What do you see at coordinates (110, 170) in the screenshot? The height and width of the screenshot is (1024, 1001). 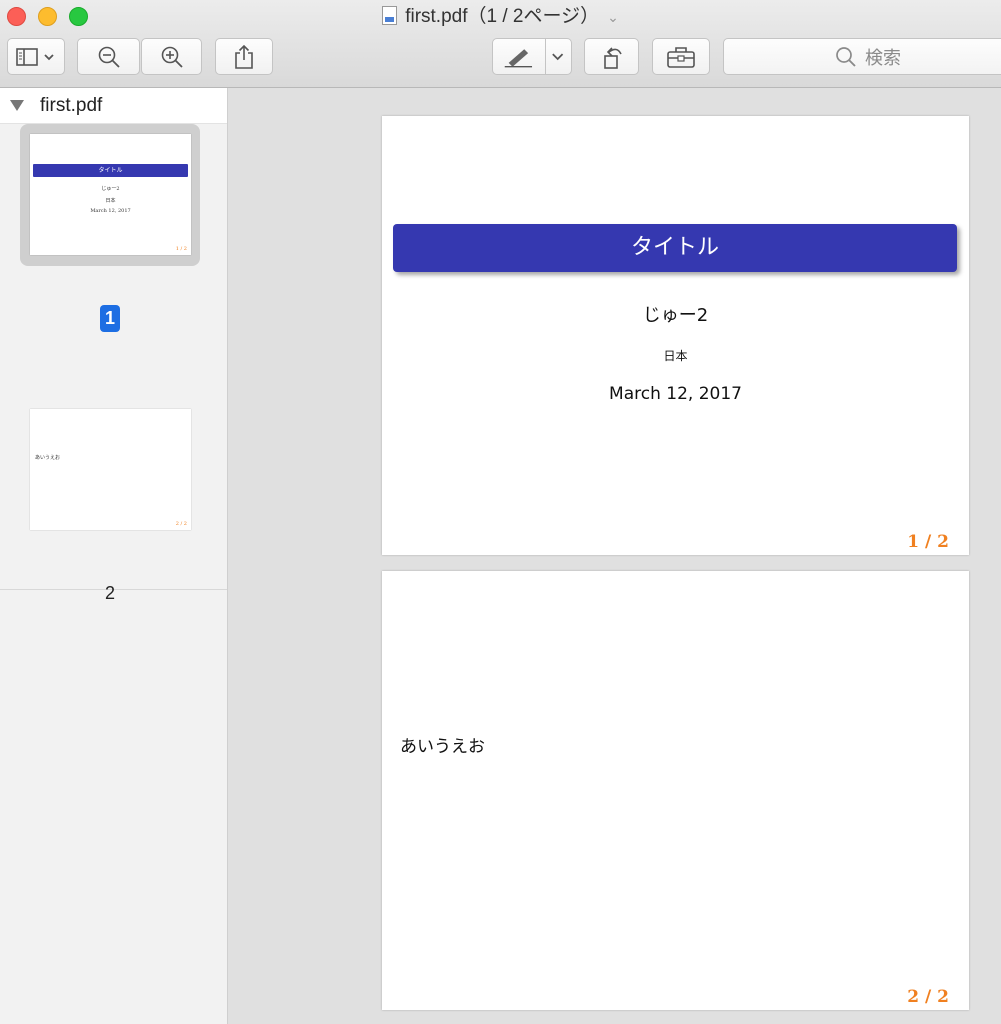 I see `thumb-title-bar: タイトル` at bounding box center [110, 170].